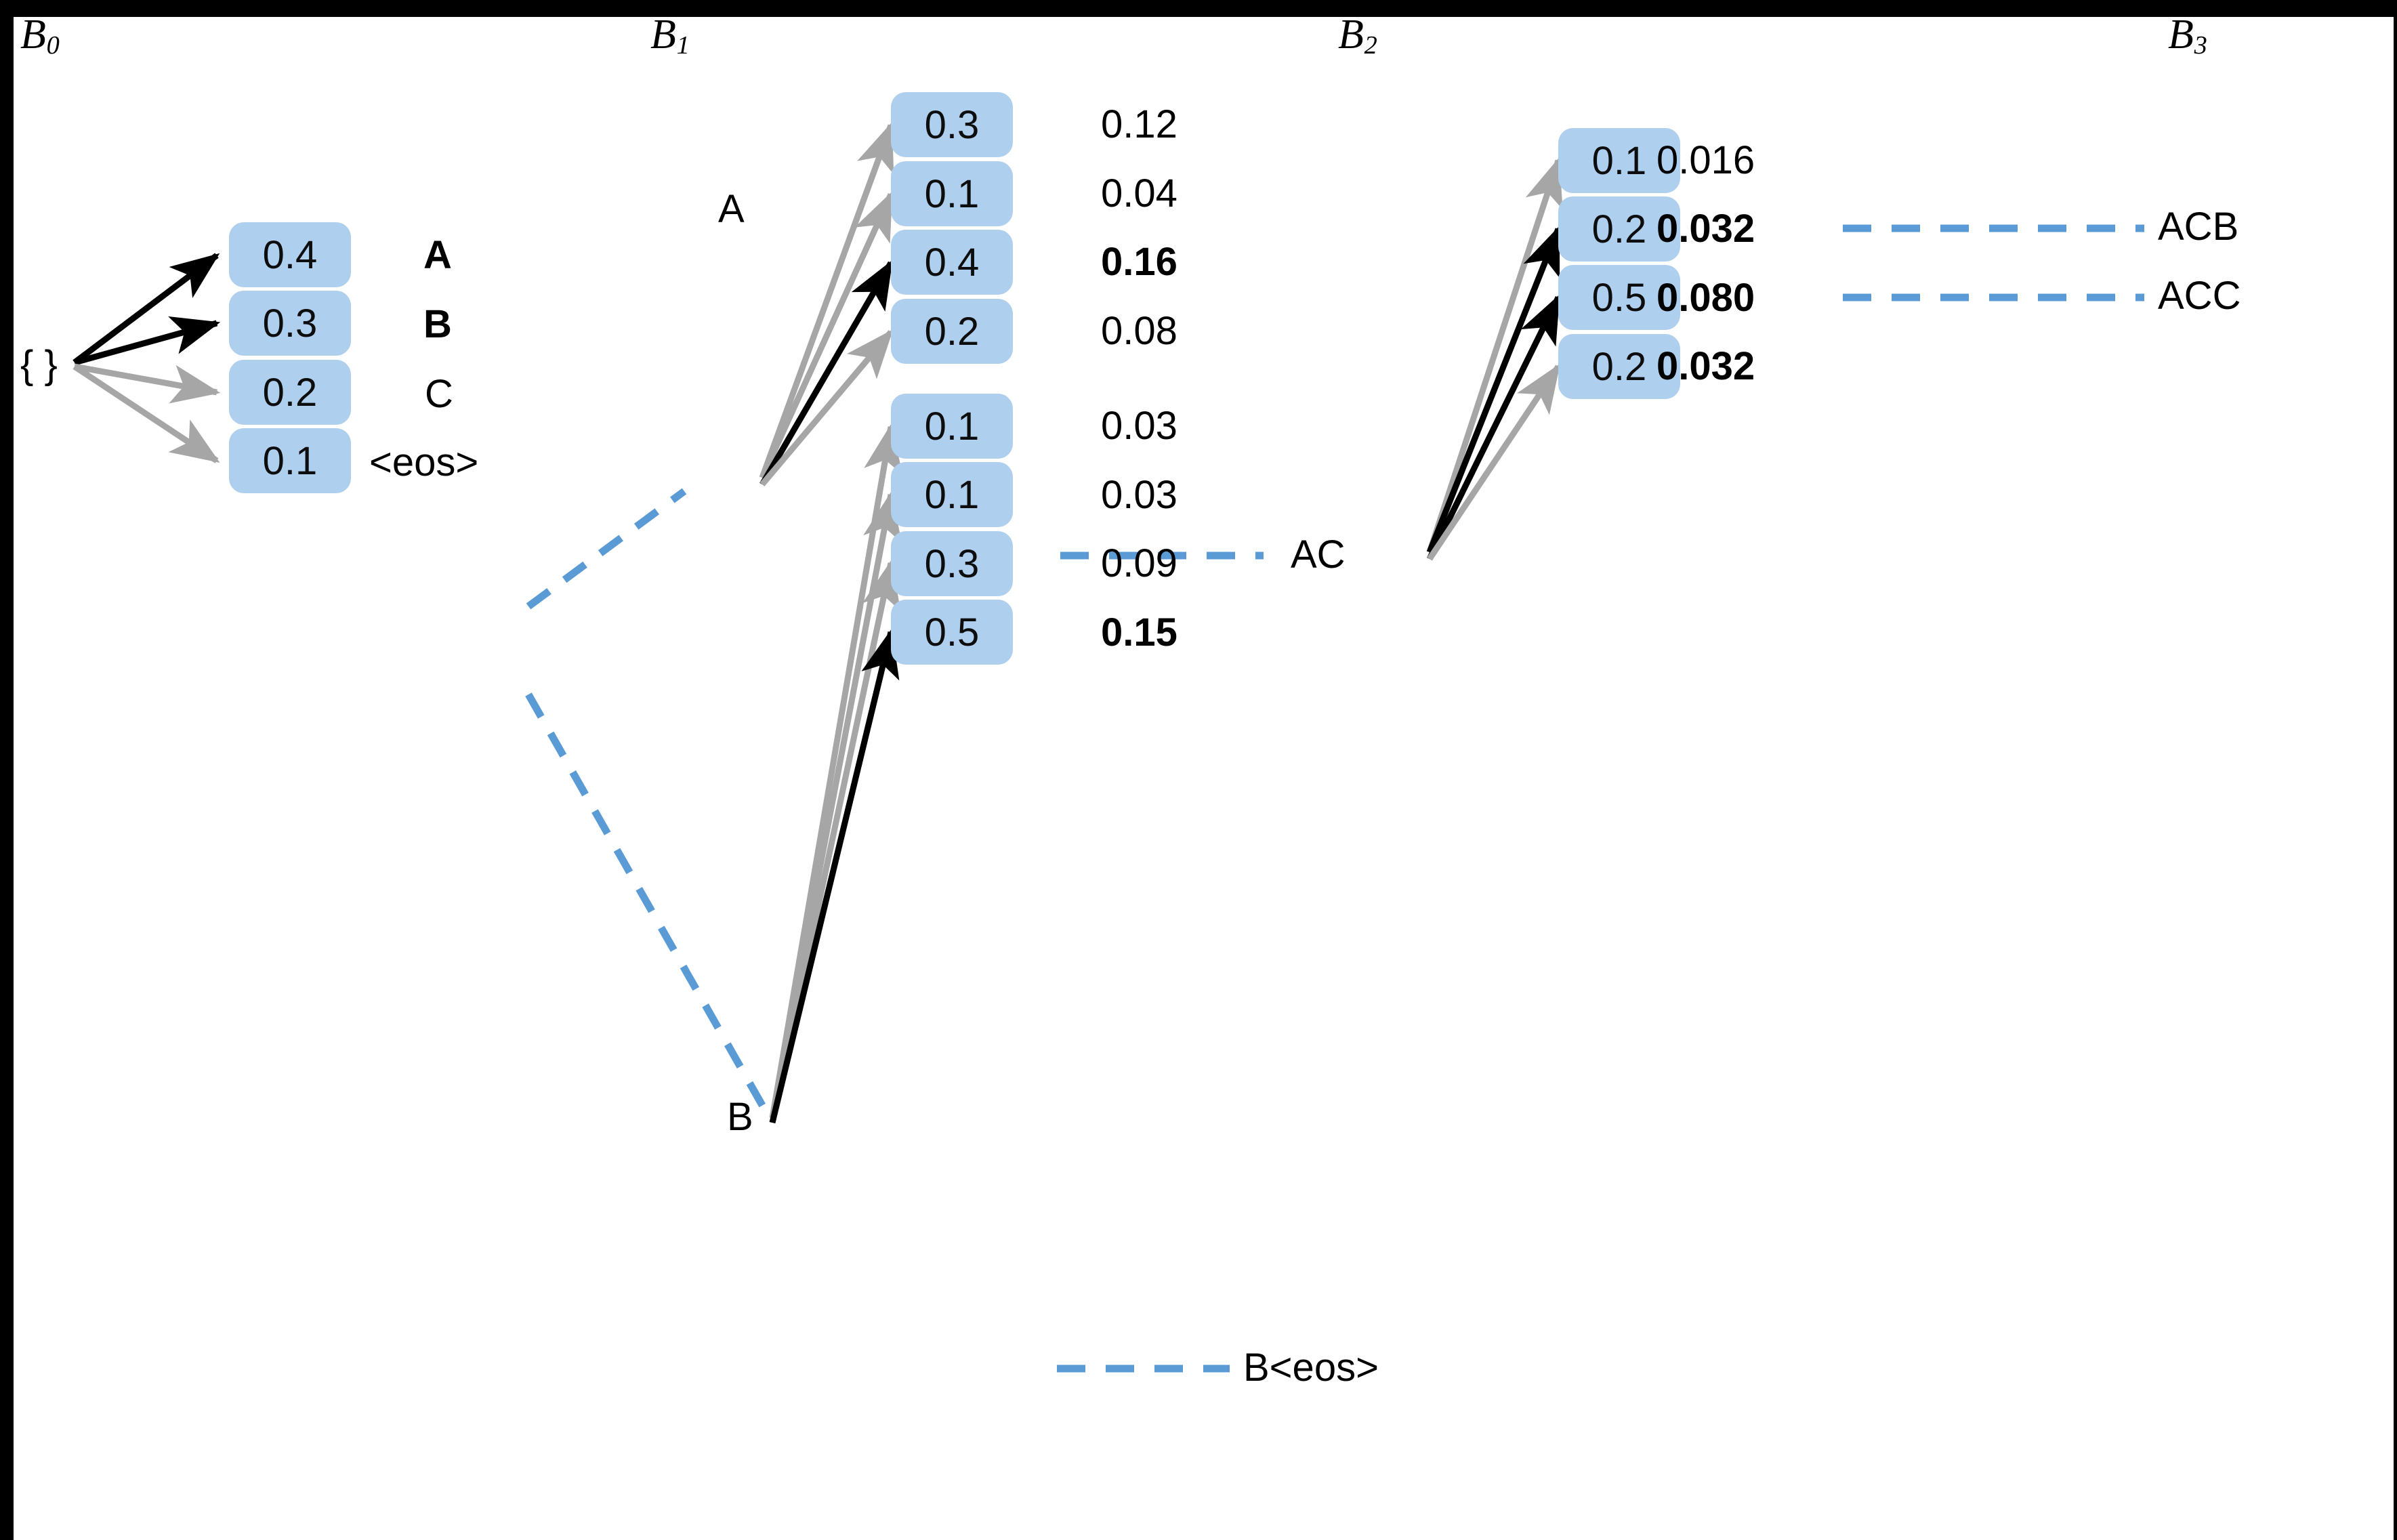  What do you see at coordinates (1311, 1368) in the screenshot?
I see `hypothesis-beos: B<eos>` at bounding box center [1311, 1368].